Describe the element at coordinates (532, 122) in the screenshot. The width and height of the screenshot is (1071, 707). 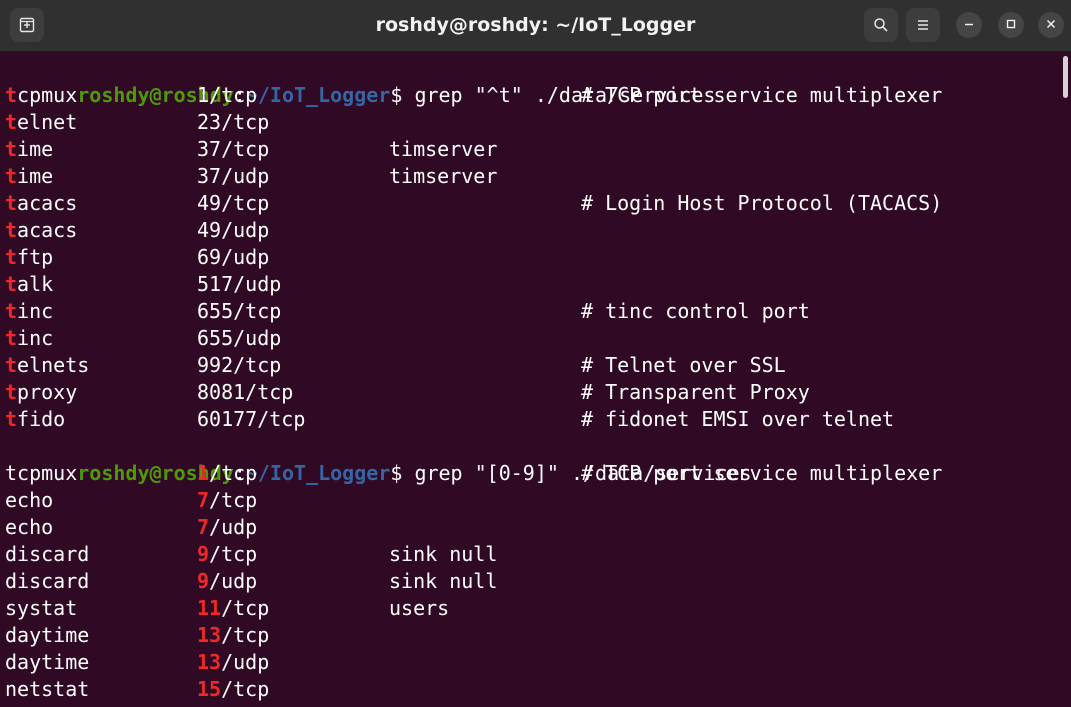
I see `output-row: telnet 23/tcp` at that location.